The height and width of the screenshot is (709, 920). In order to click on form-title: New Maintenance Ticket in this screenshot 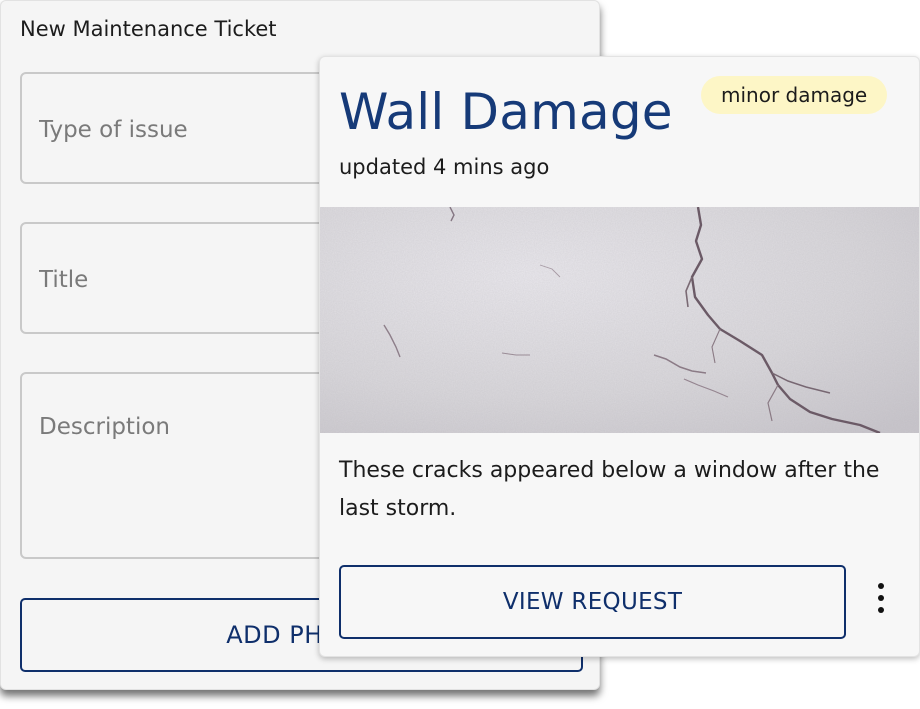, I will do `click(148, 29)`.